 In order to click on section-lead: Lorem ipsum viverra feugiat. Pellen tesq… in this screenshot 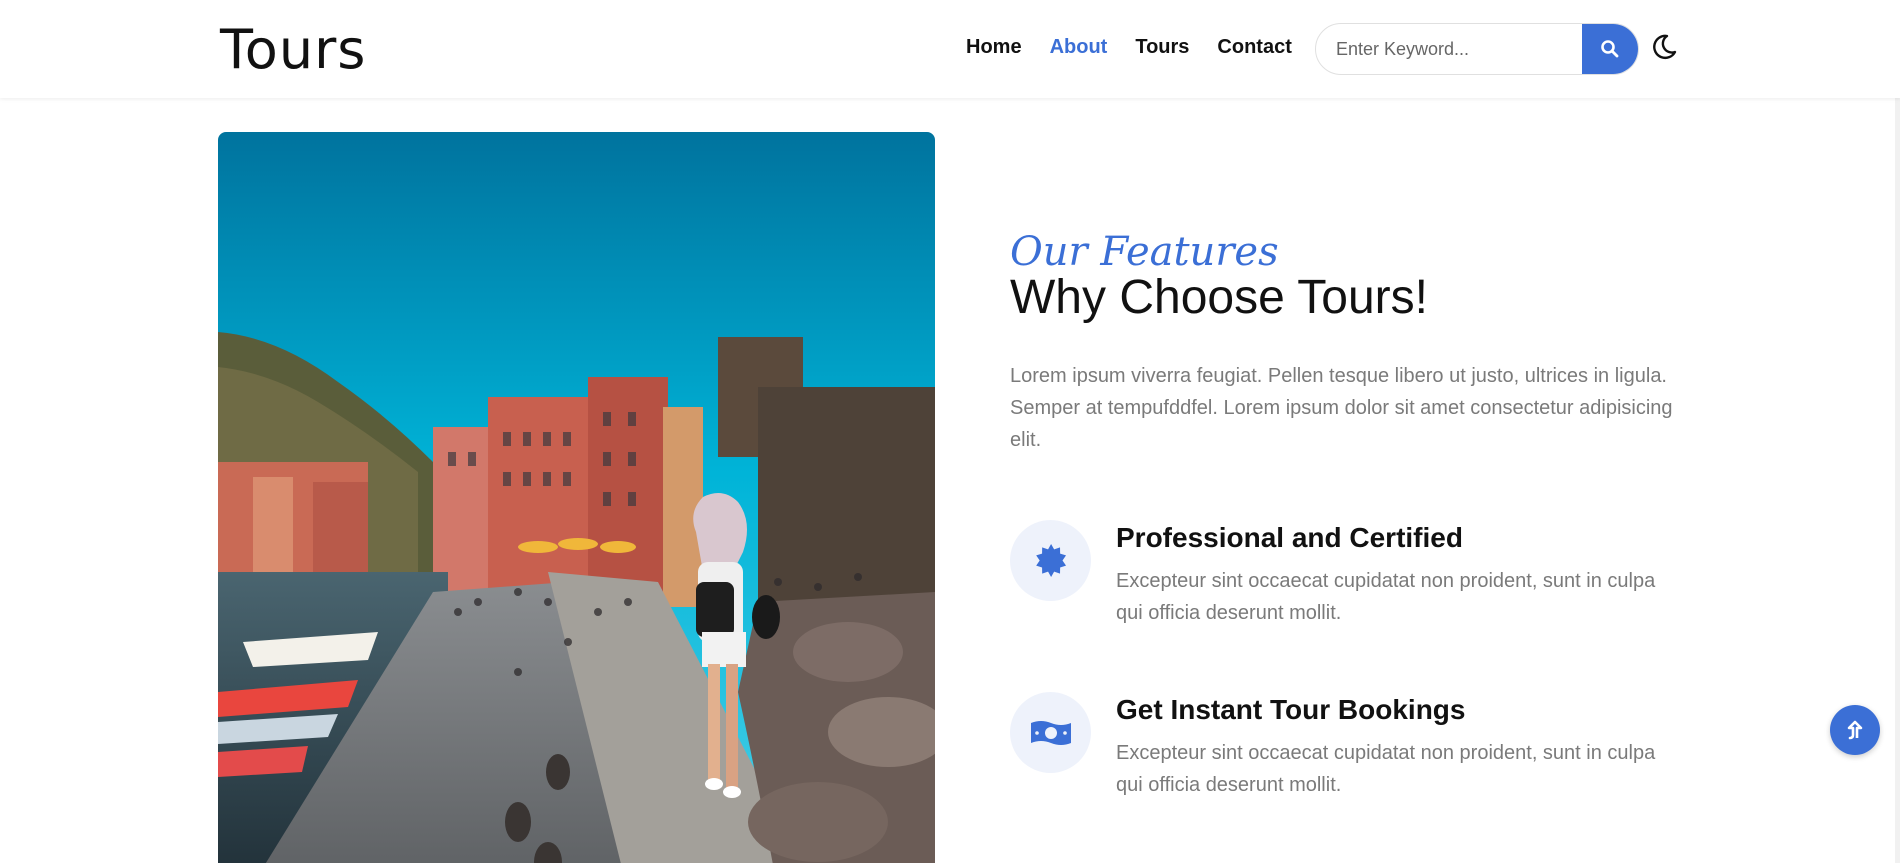, I will do `click(1341, 408)`.